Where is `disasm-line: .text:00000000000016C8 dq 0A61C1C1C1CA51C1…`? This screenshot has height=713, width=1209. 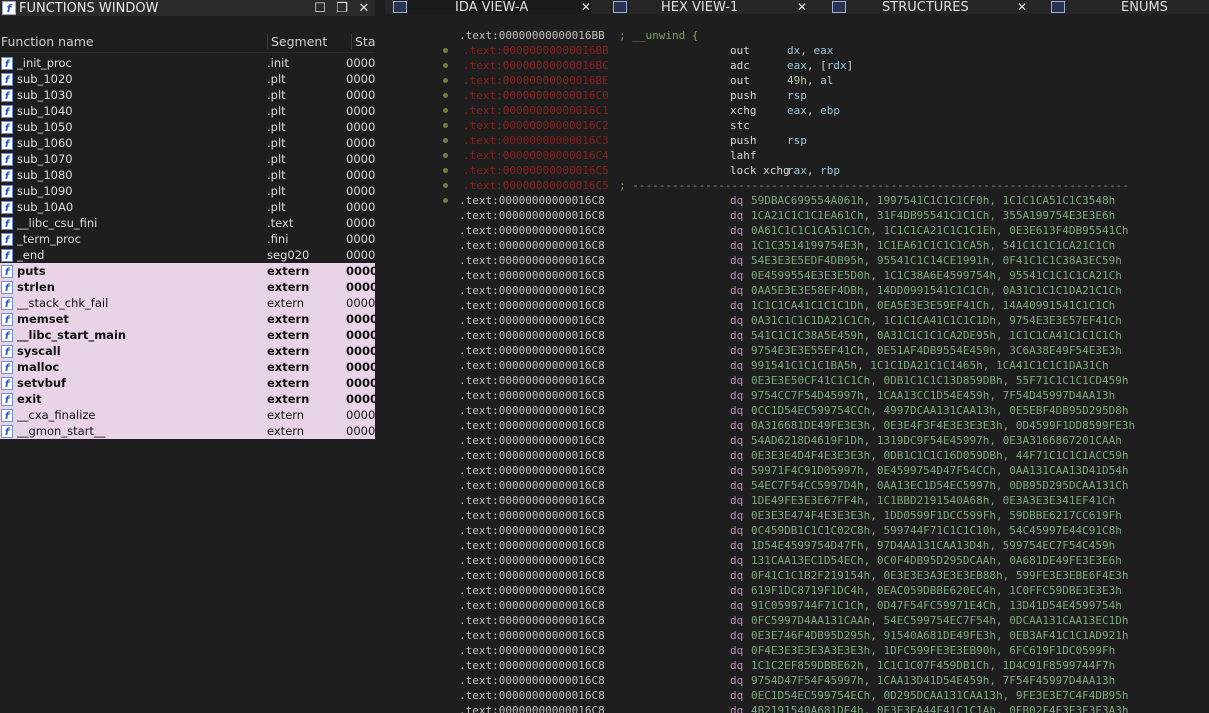 disasm-line: .text:00000000000016C8 dq 0A61C1C1C1CA51C1… is located at coordinates (797, 230).